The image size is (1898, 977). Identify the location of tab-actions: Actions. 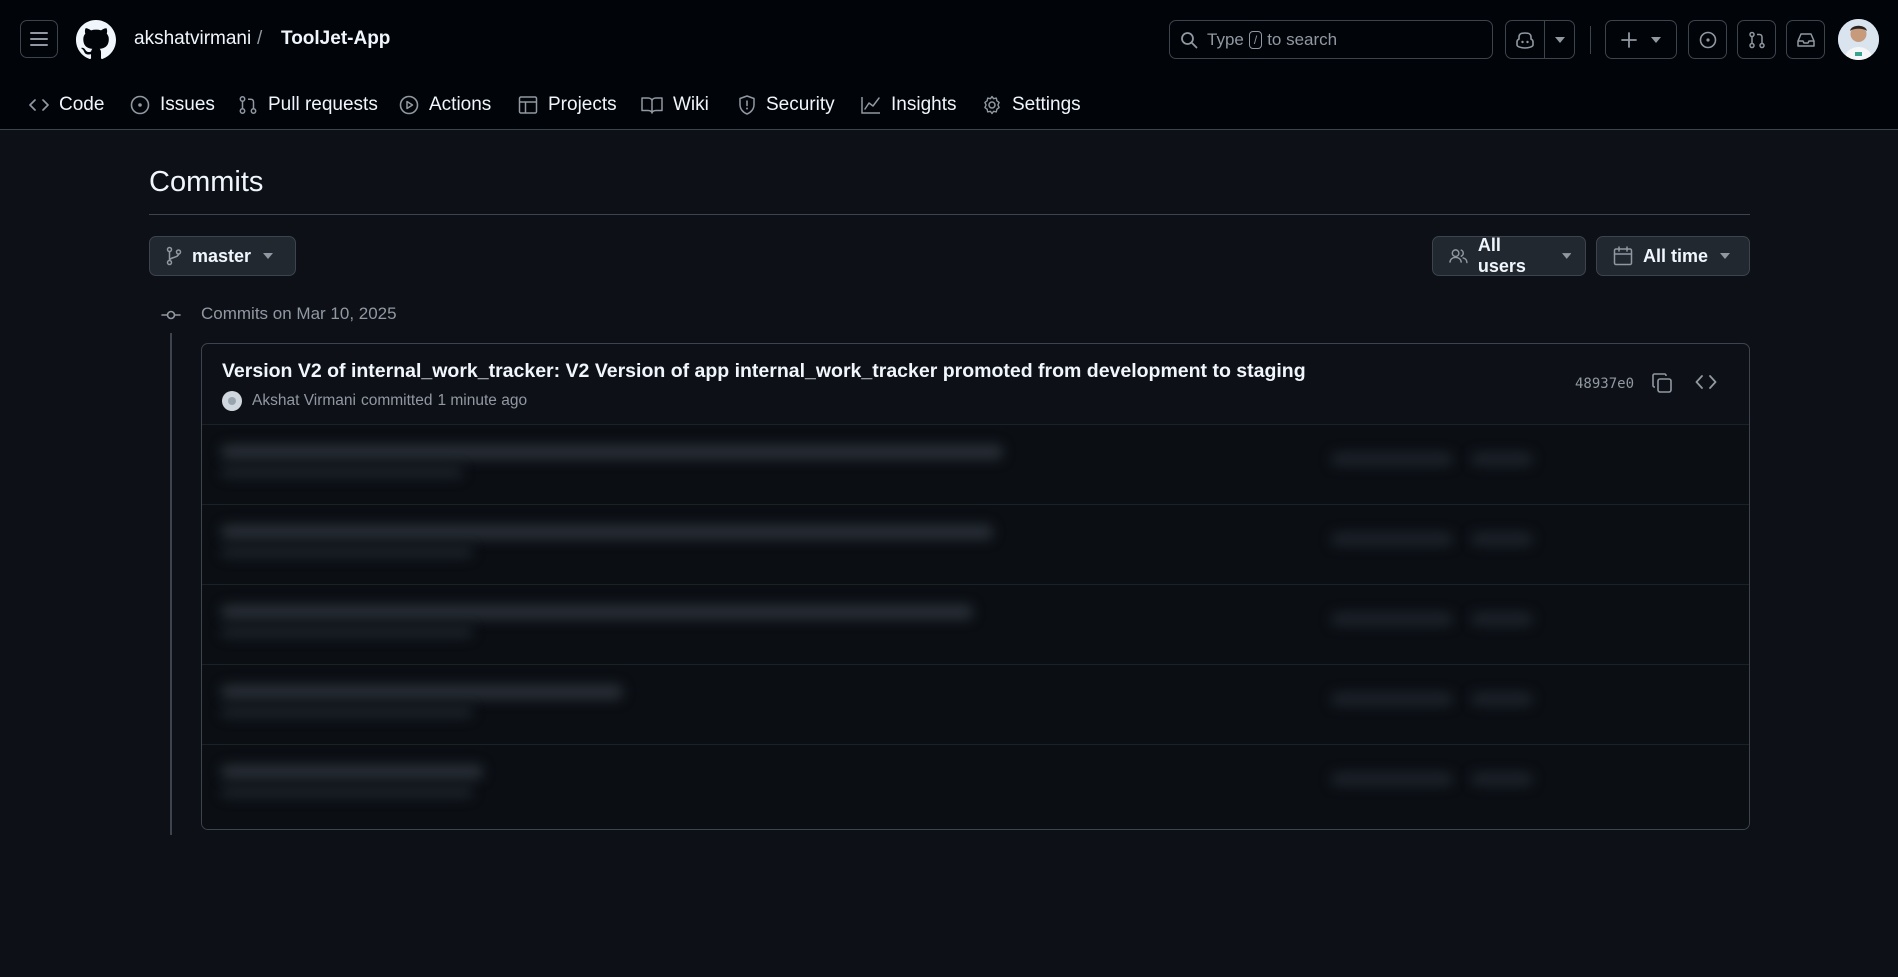
(445, 105).